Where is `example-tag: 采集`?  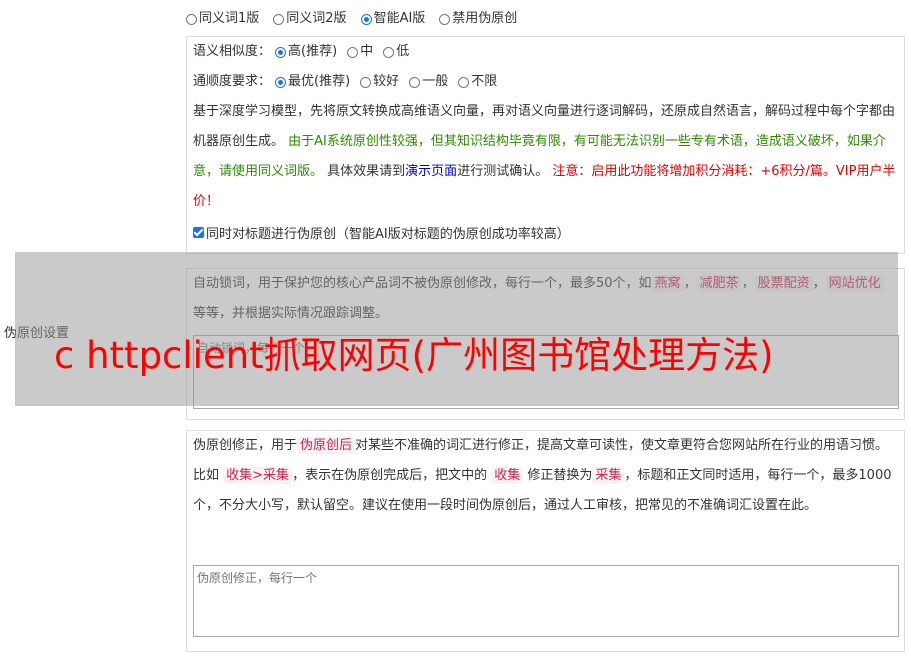
example-tag: 采集 is located at coordinates (608, 475).